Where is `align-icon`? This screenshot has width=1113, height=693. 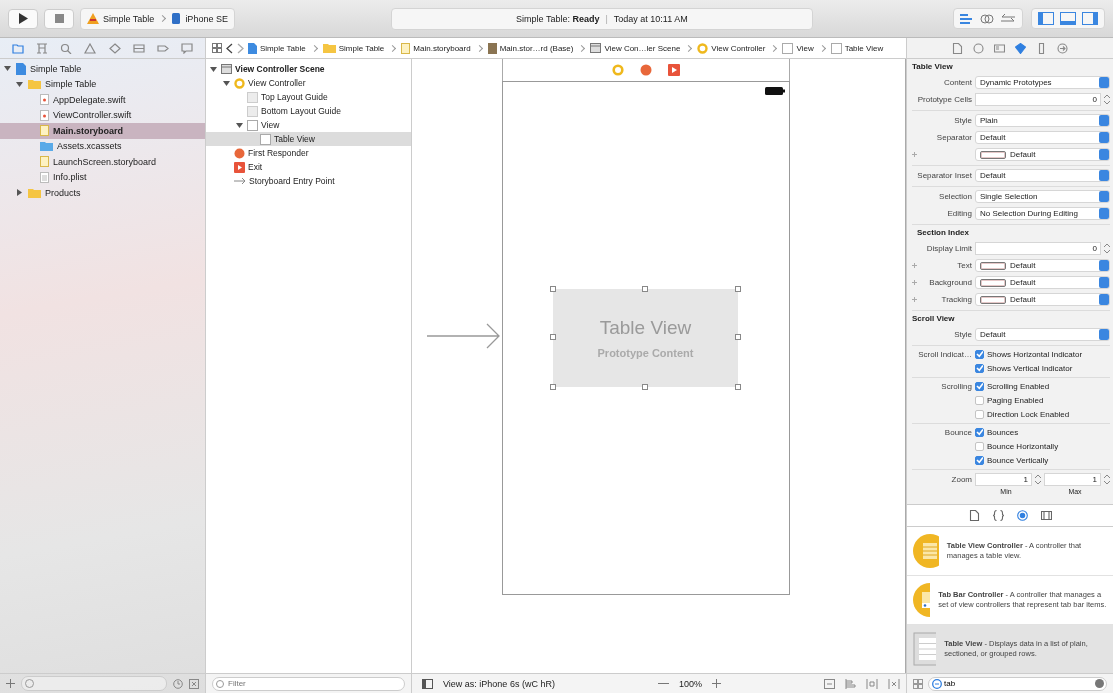 align-icon is located at coordinates (850, 683).